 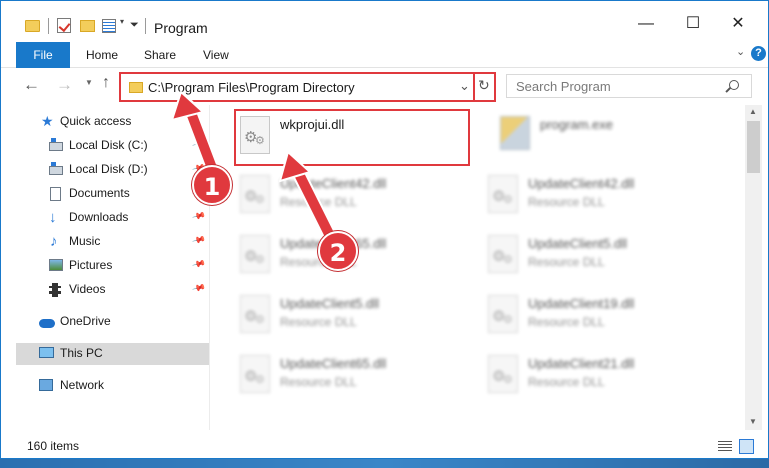 I want to click on file-name: UpdateClient19.dll, so click(x=581, y=303).